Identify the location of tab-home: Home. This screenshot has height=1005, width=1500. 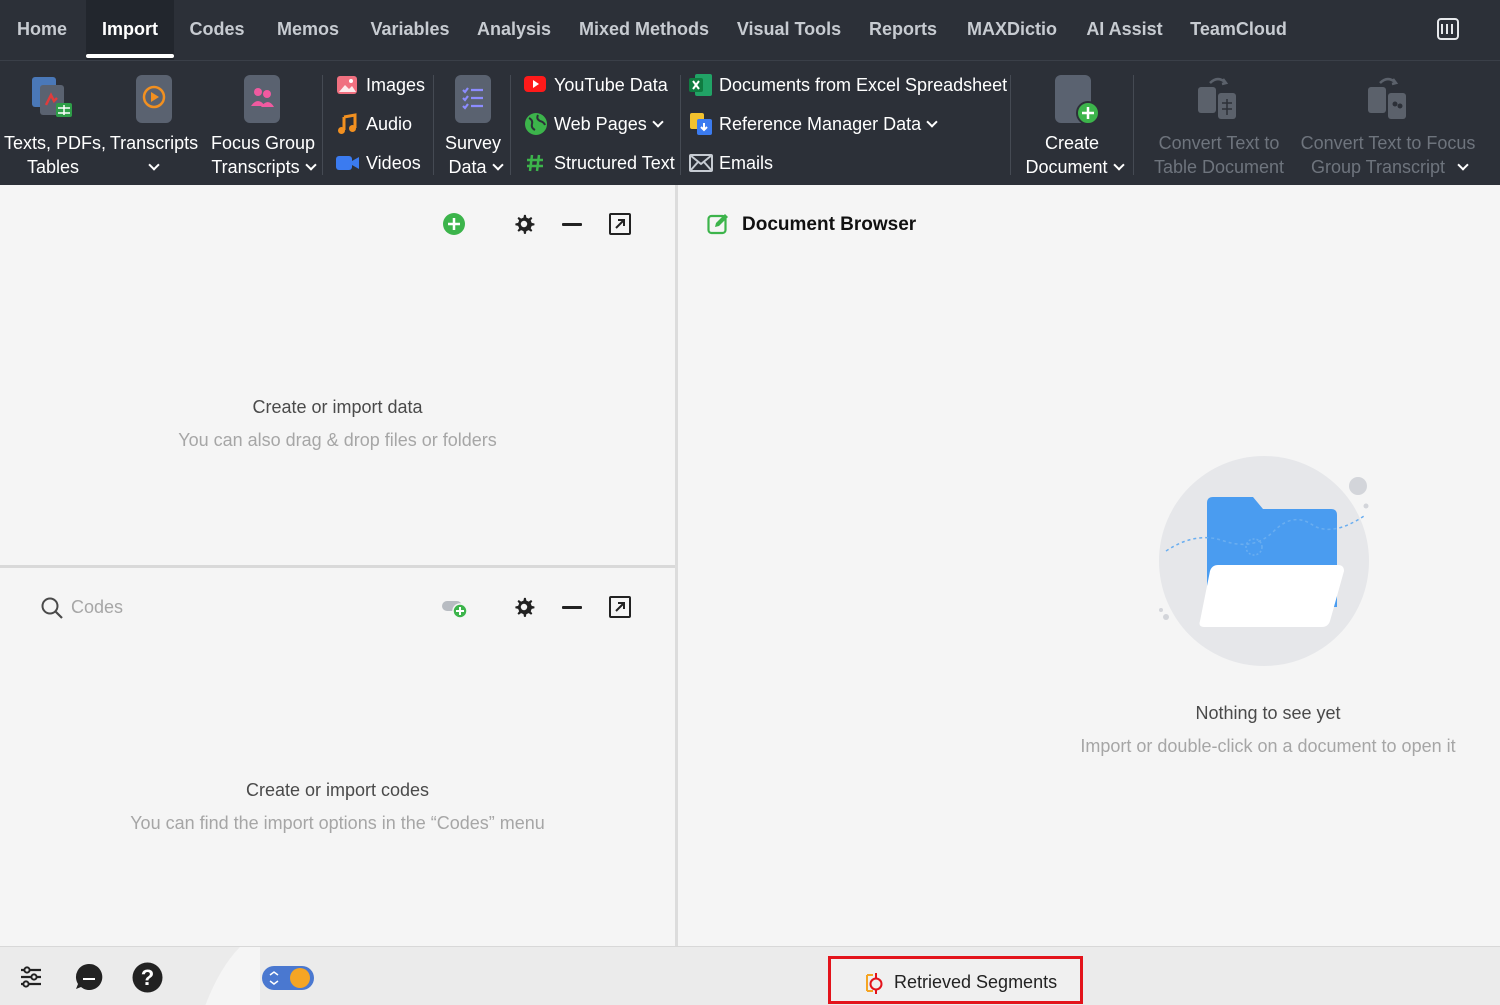
(42, 30).